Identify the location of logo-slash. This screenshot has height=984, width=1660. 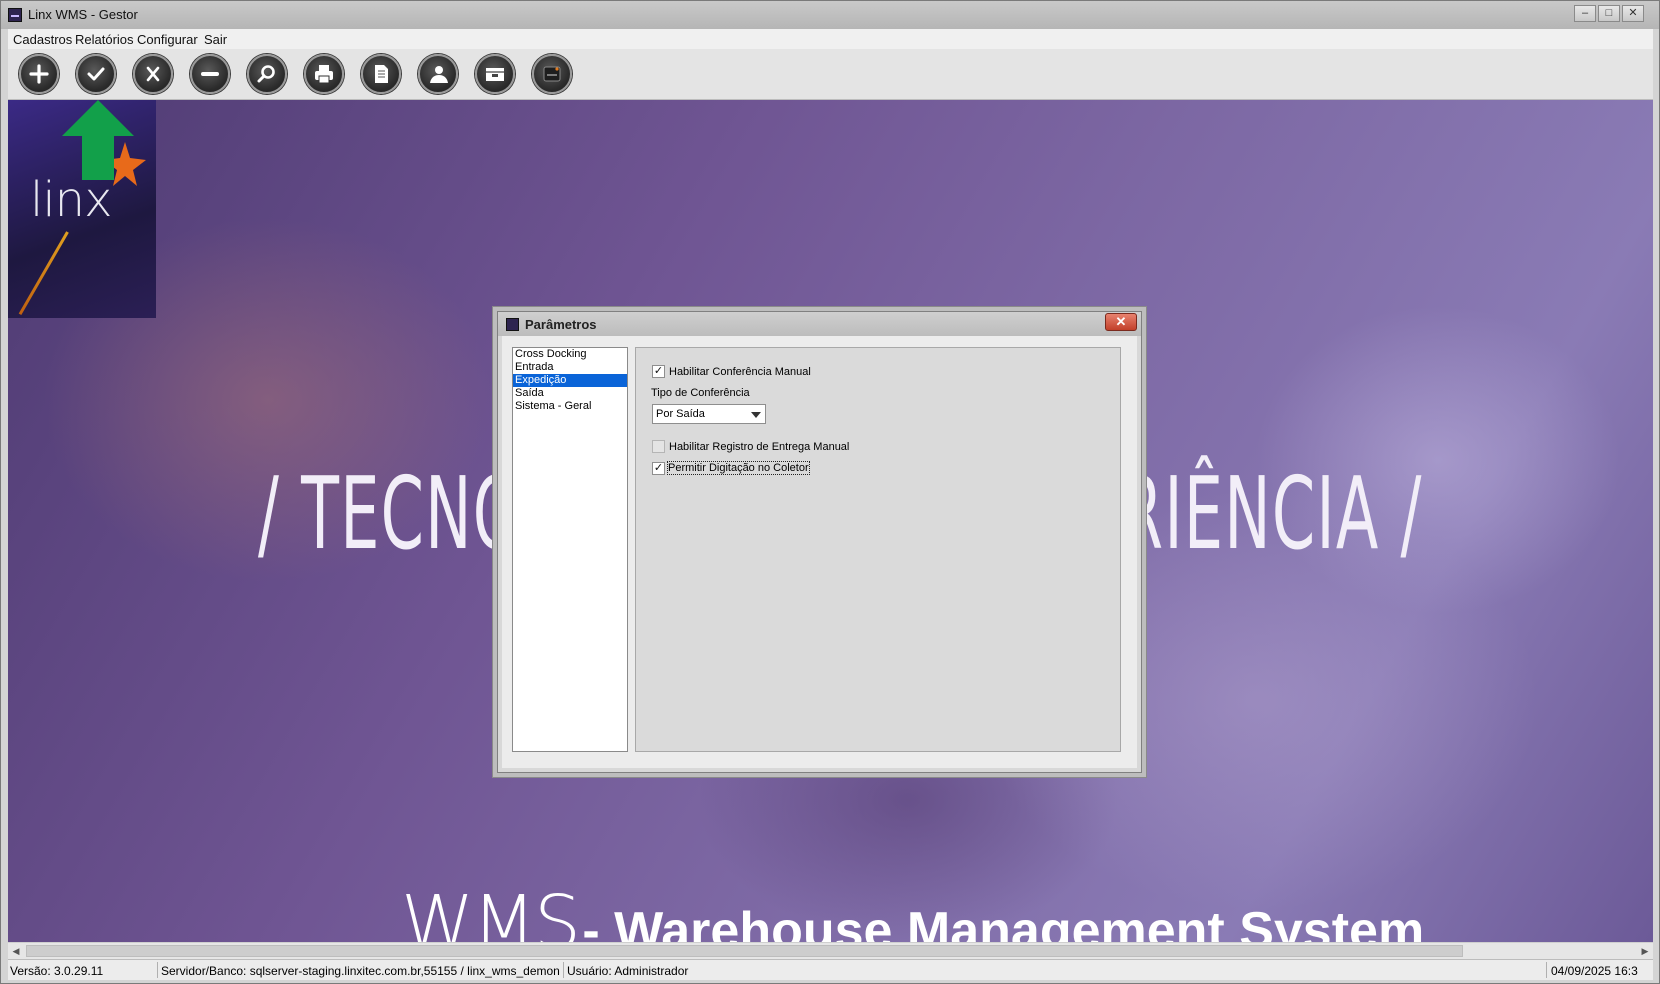
(43, 273).